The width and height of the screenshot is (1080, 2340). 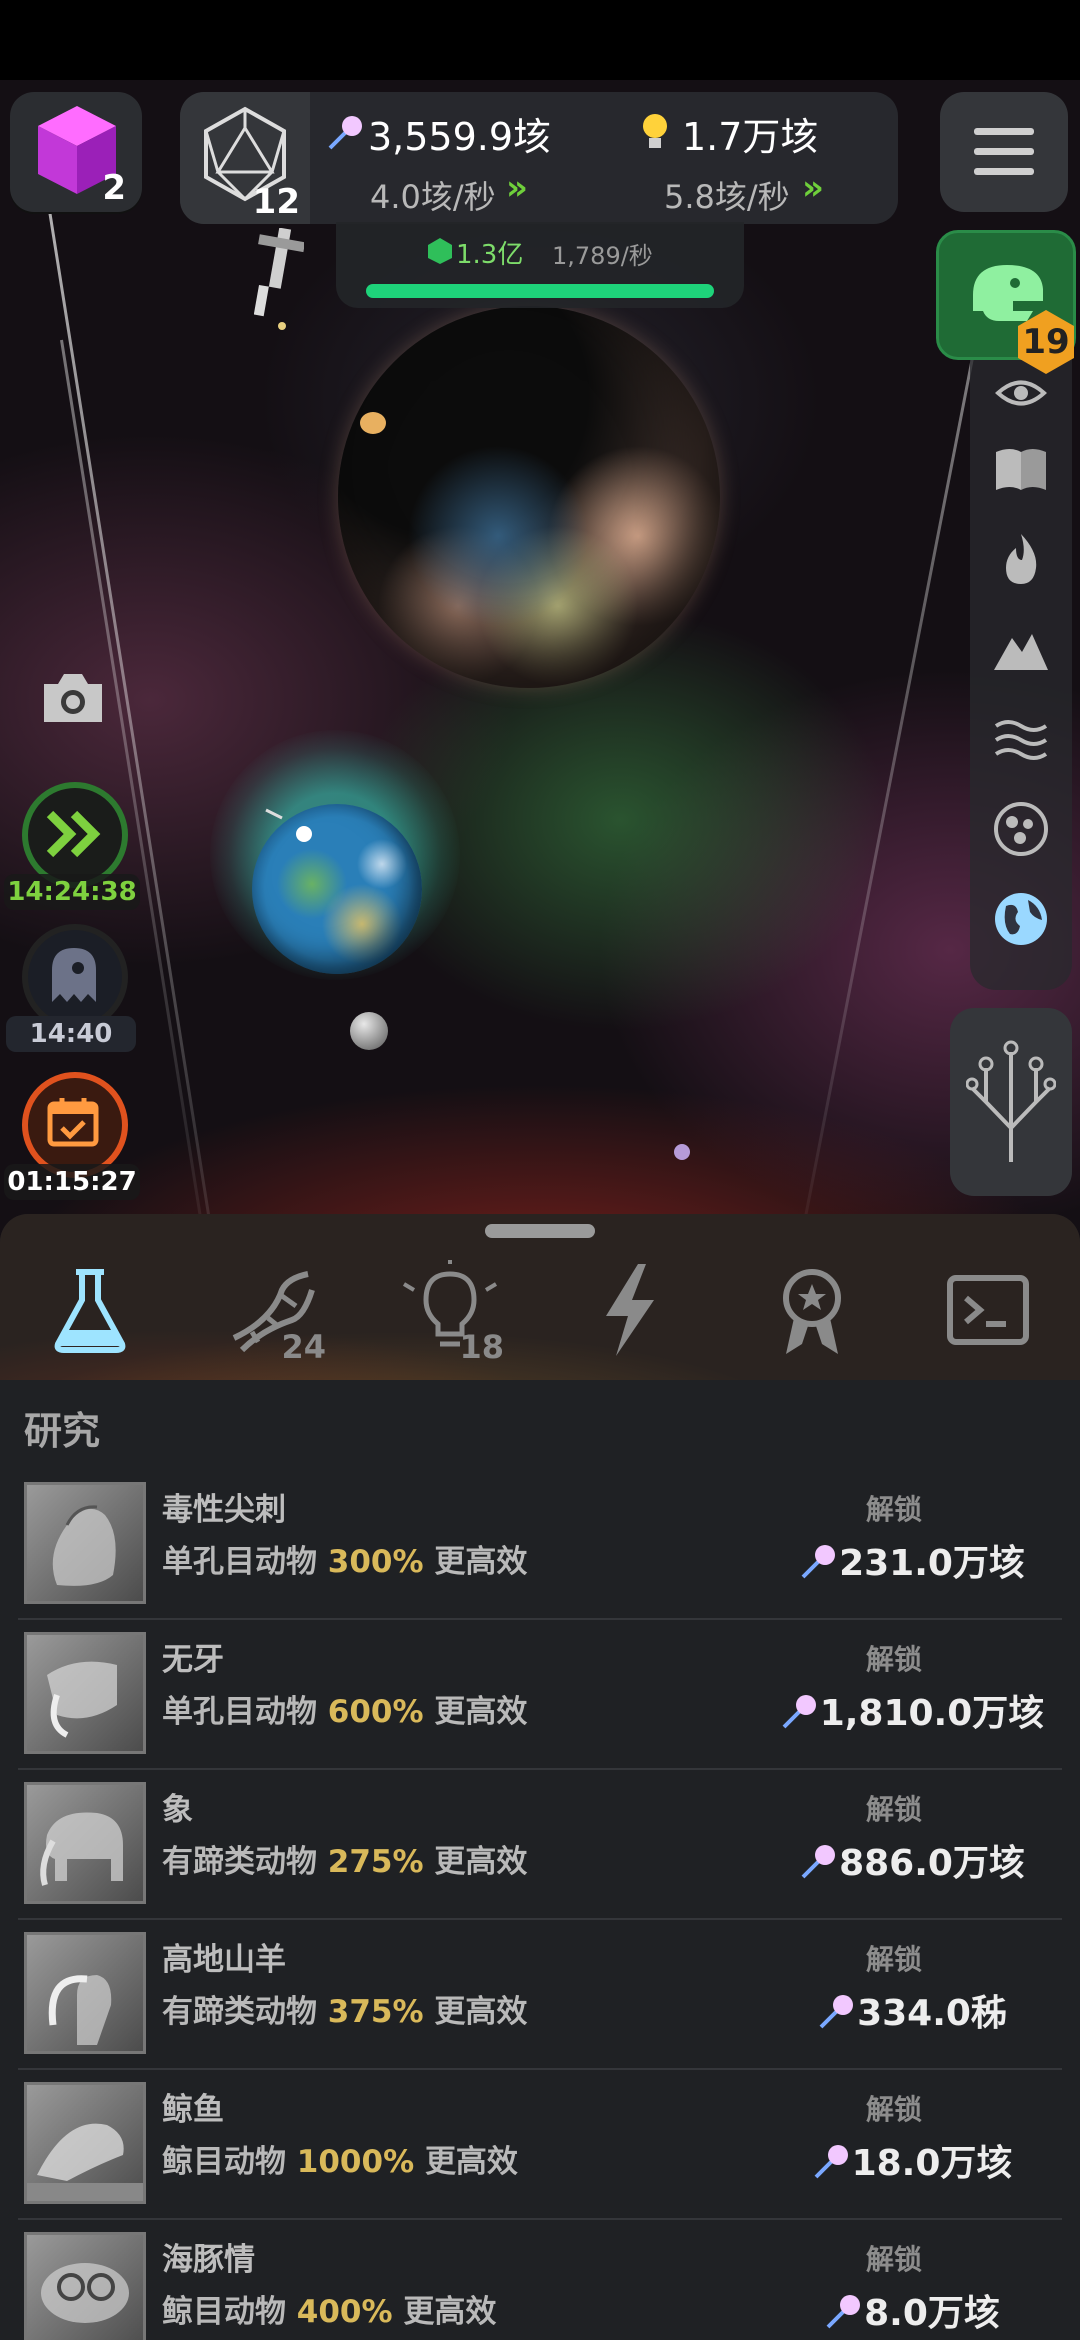 I want to click on satellite-icon, so click(x=279, y=283).